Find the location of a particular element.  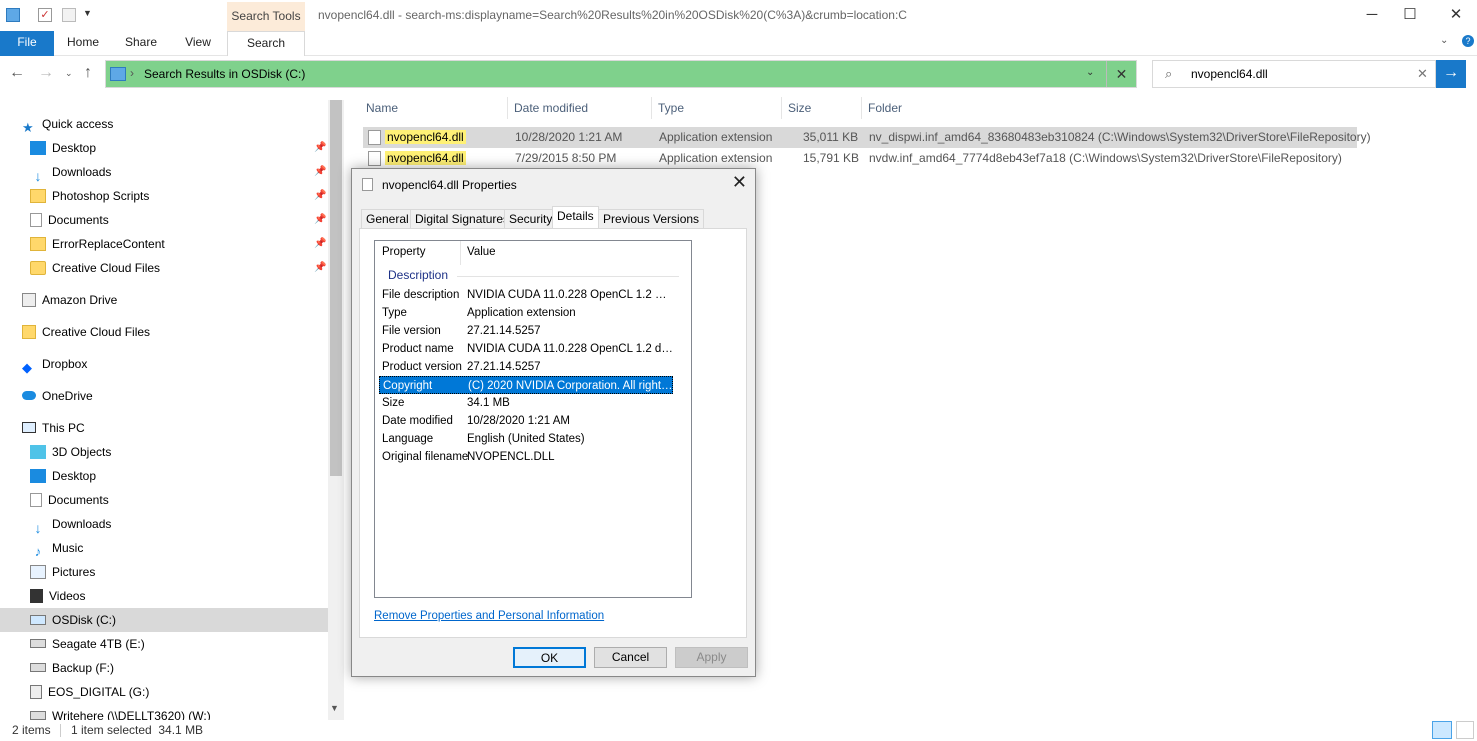

clear-search-close-icon: ✕ is located at coordinates (1422, 74).